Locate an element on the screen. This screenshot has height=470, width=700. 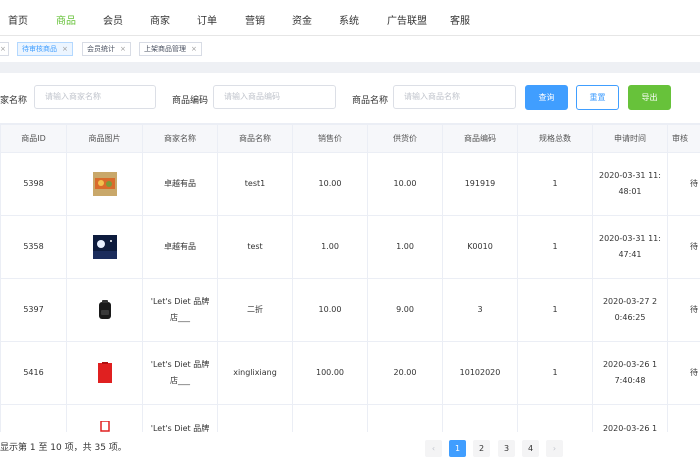
product-name-label: 商品名称 is located at coordinates (370, 101).